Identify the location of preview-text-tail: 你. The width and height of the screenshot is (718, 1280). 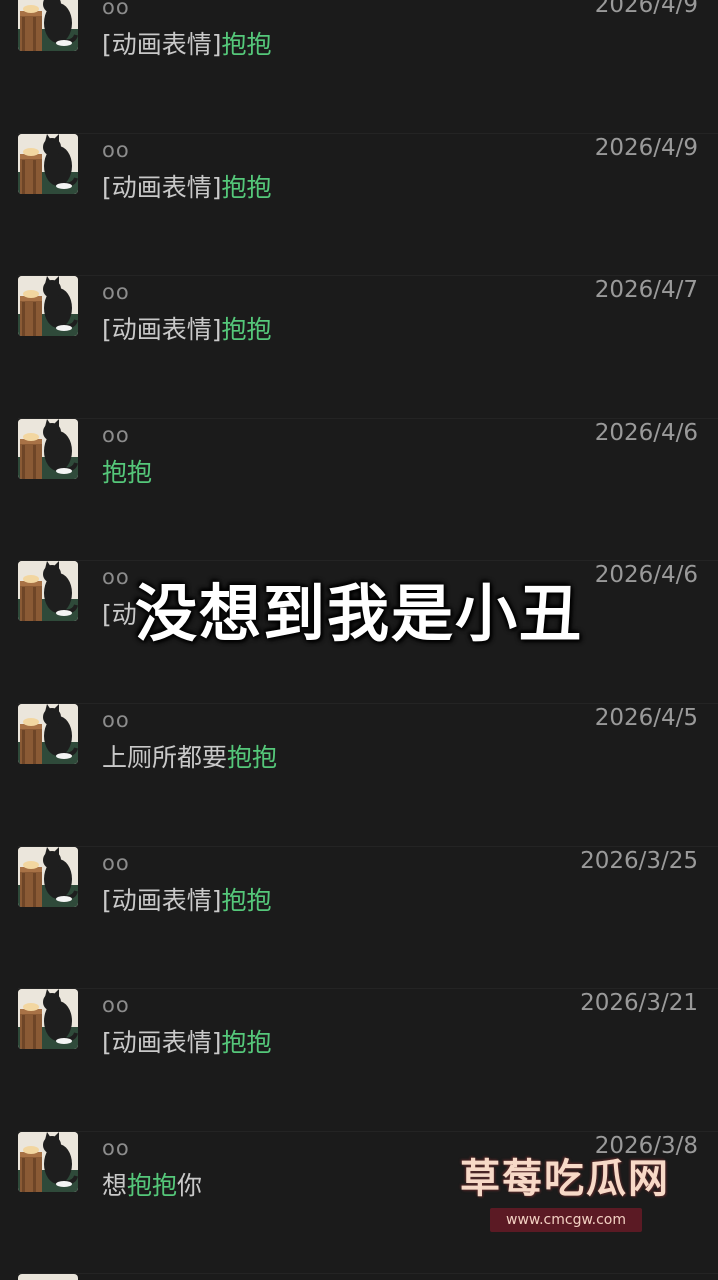
(190, 1185).